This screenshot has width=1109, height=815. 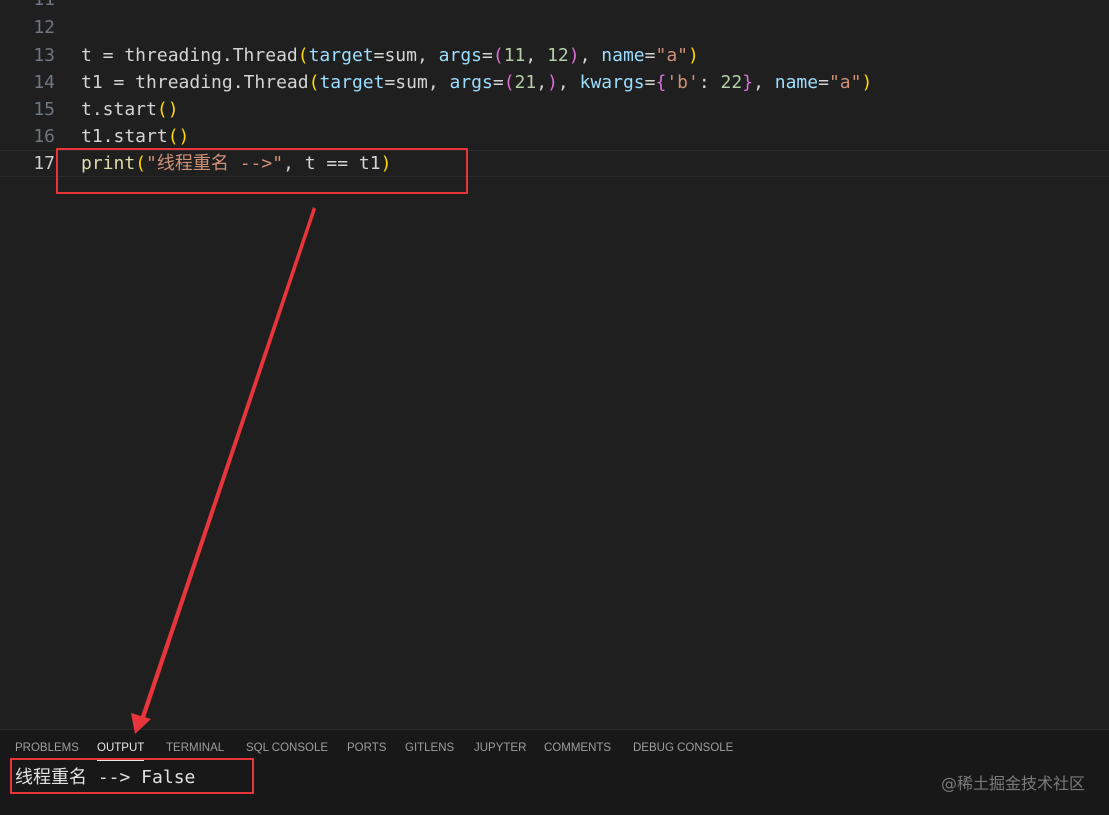 What do you see at coordinates (577, 747) in the screenshot?
I see `tab-comments: COMMENTS` at bounding box center [577, 747].